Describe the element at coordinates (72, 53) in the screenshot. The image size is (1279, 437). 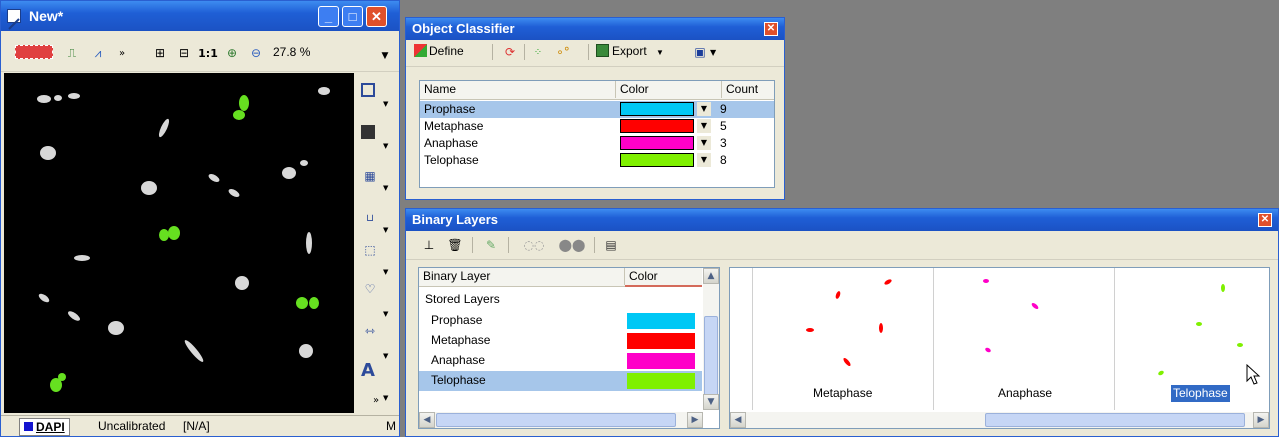
I see `profile-icon: ⎍` at that location.